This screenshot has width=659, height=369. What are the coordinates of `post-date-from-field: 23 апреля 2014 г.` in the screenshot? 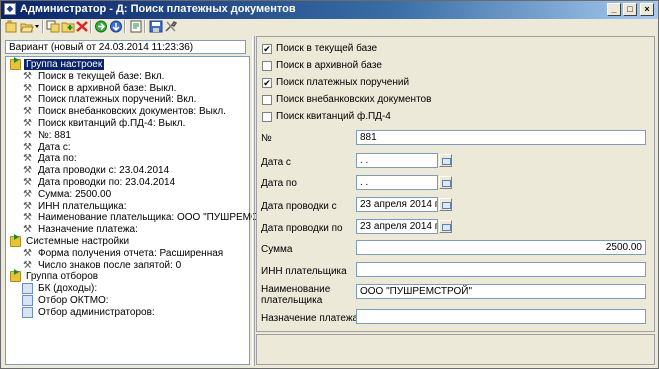 It's located at (397, 204).